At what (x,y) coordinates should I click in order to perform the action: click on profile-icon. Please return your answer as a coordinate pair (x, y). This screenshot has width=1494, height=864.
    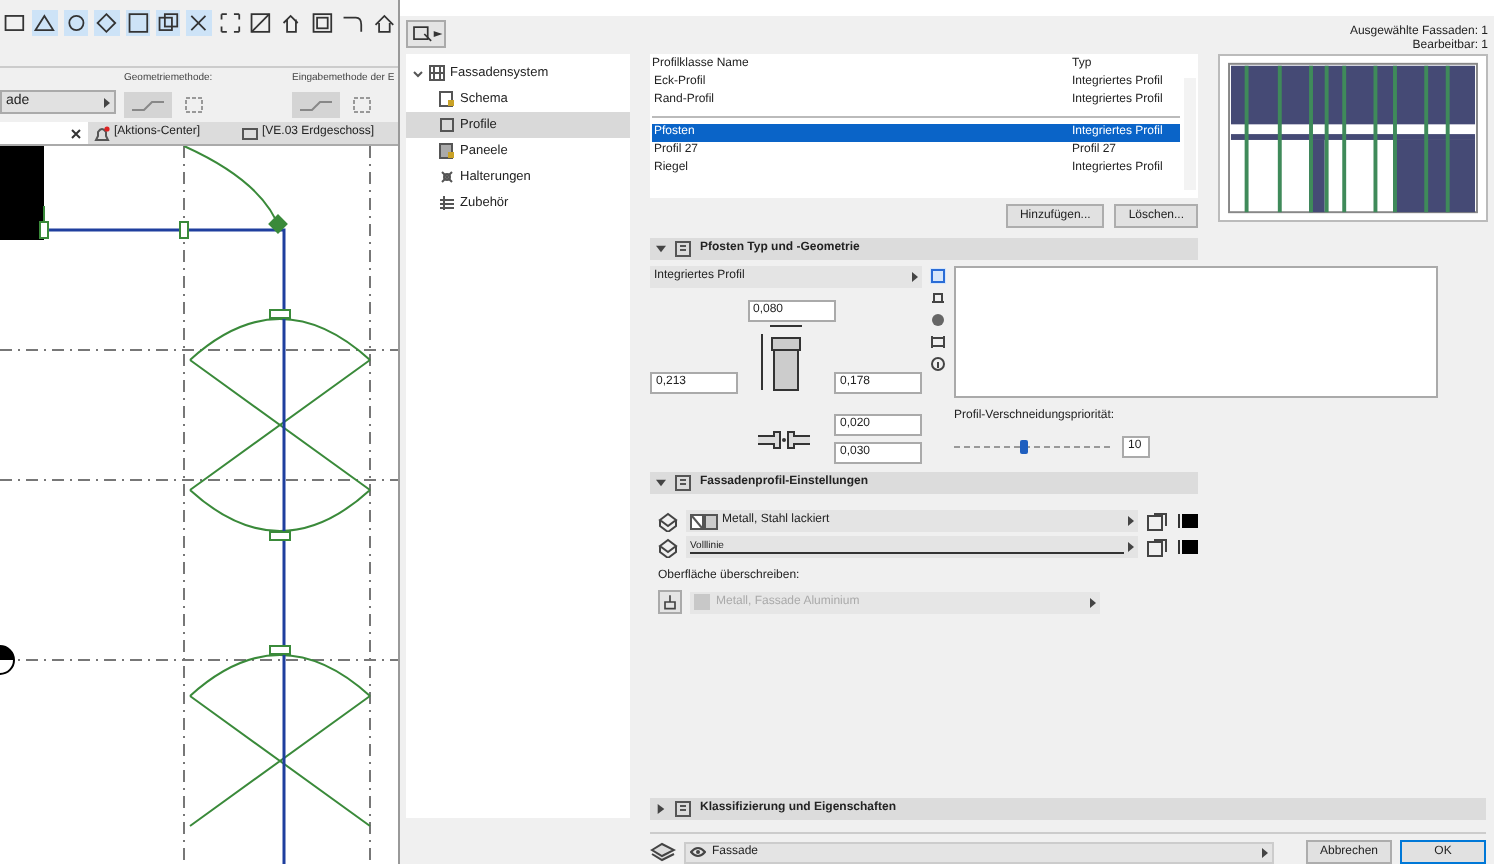
    Looking at the image, I should click on (447, 125).